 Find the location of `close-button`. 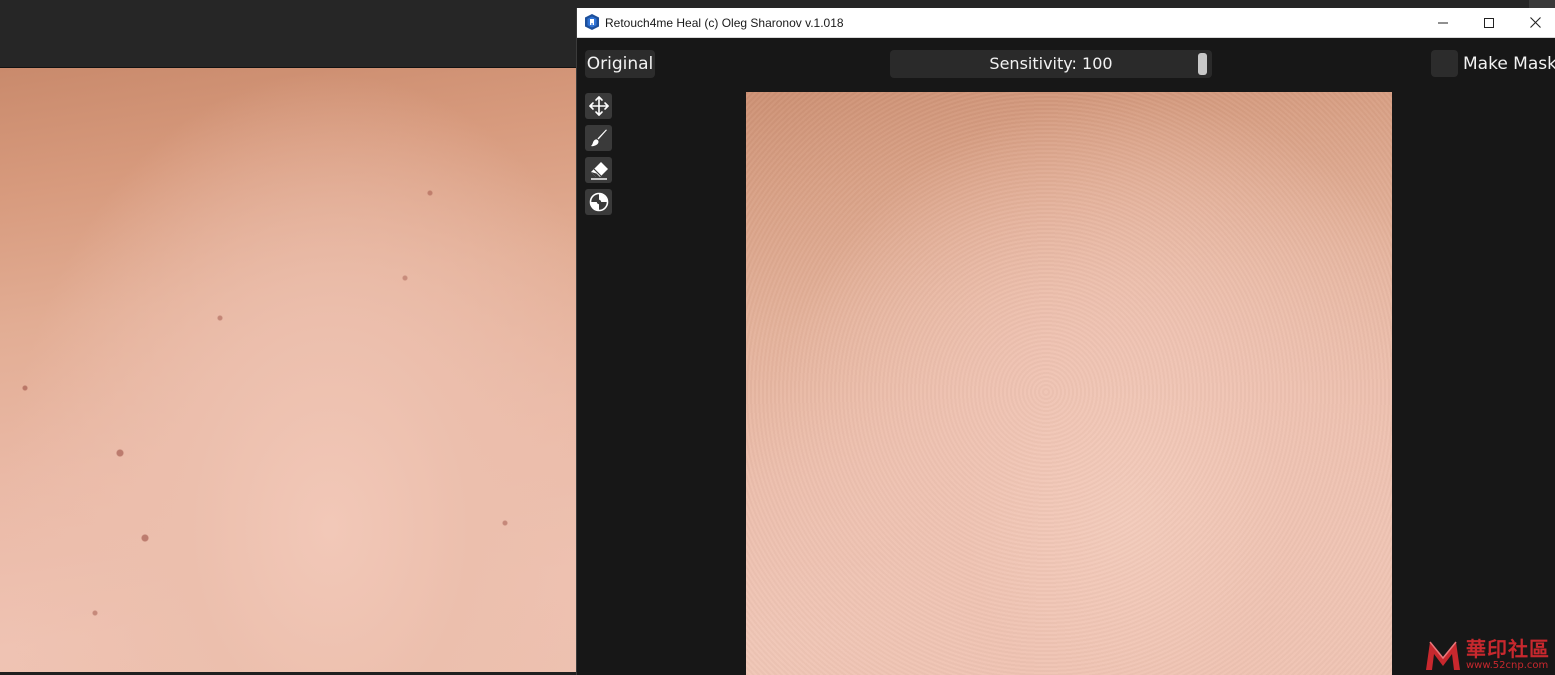

close-button is located at coordinates (1533, 22).